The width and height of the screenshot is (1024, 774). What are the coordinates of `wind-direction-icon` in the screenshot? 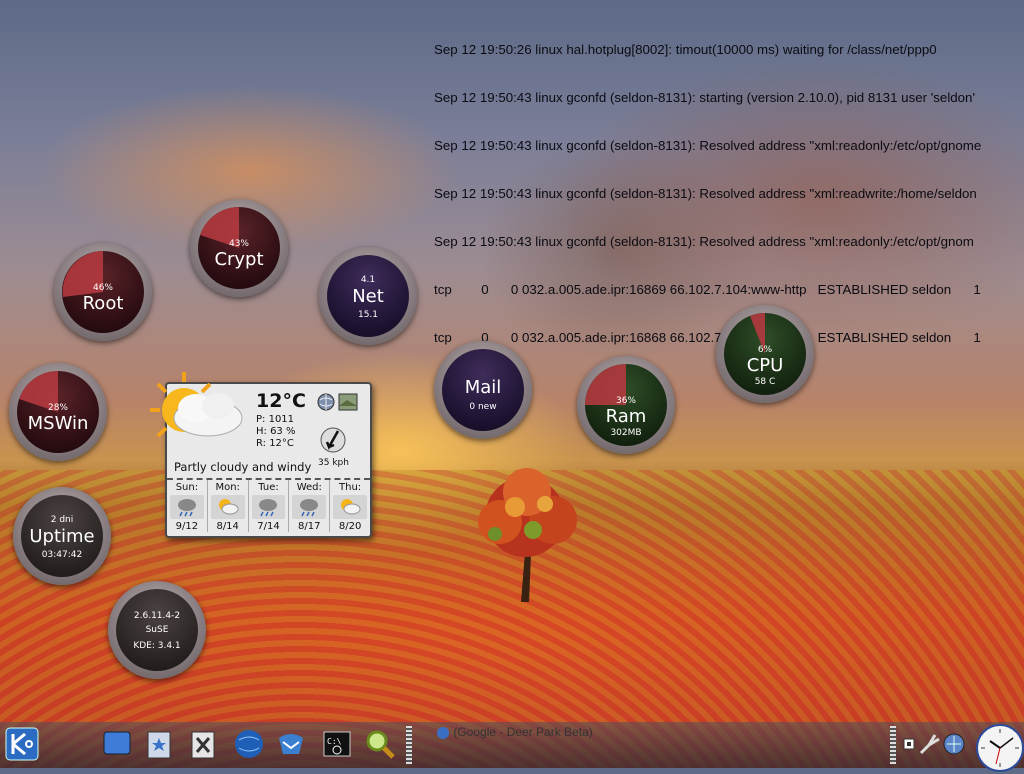 It's located at (333, 440).